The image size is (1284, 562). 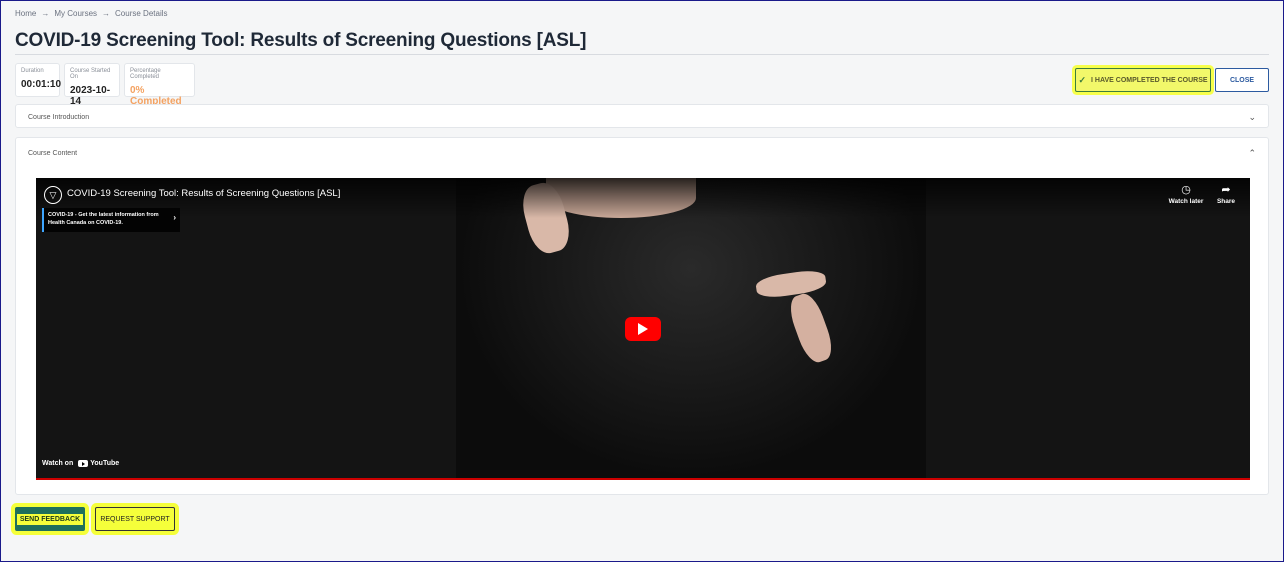 What do you see at coordinates (1242, 80) in the screenshot?
I see `close-button: CLOSE` at bounding box center [1242, 80].